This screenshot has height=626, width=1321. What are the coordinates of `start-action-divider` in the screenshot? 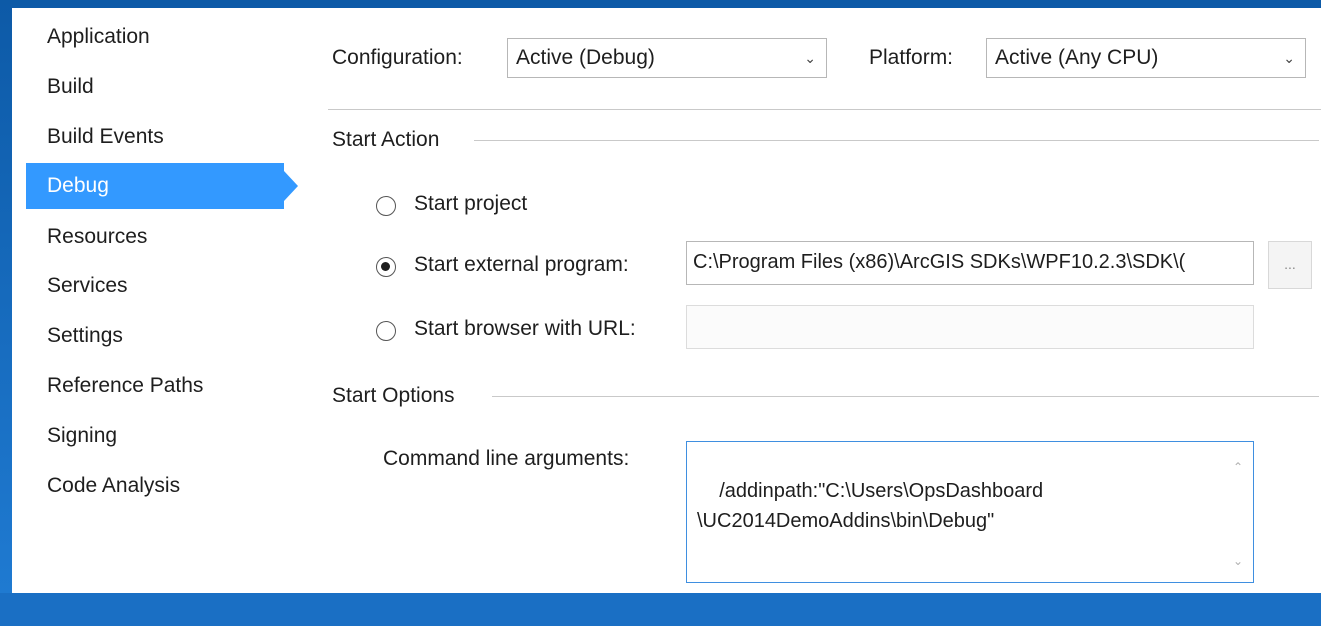 It's located at (896, 140).